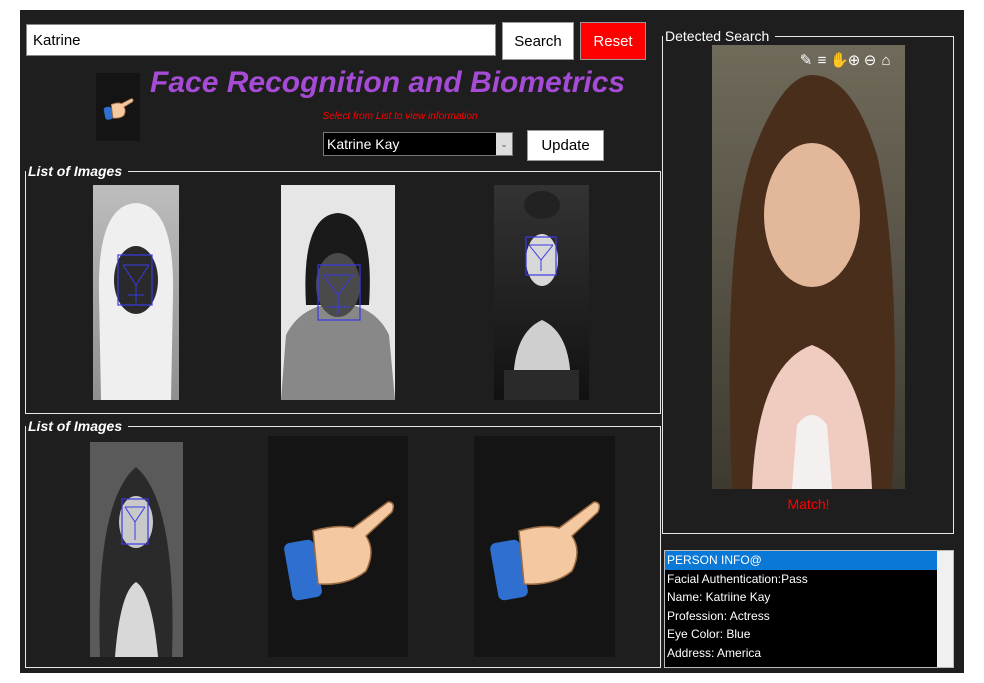 This screenshot has width=984, height=683. I want to click on home-icon: ⌂, so click(886, 61).